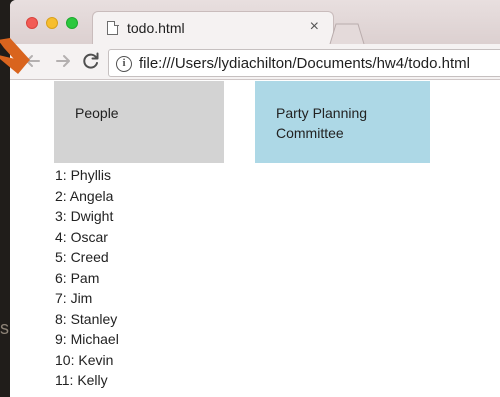  Describe the element at coordinates (87, 339) in the screenshot. I see `list-item: 9: Michael` at that location.